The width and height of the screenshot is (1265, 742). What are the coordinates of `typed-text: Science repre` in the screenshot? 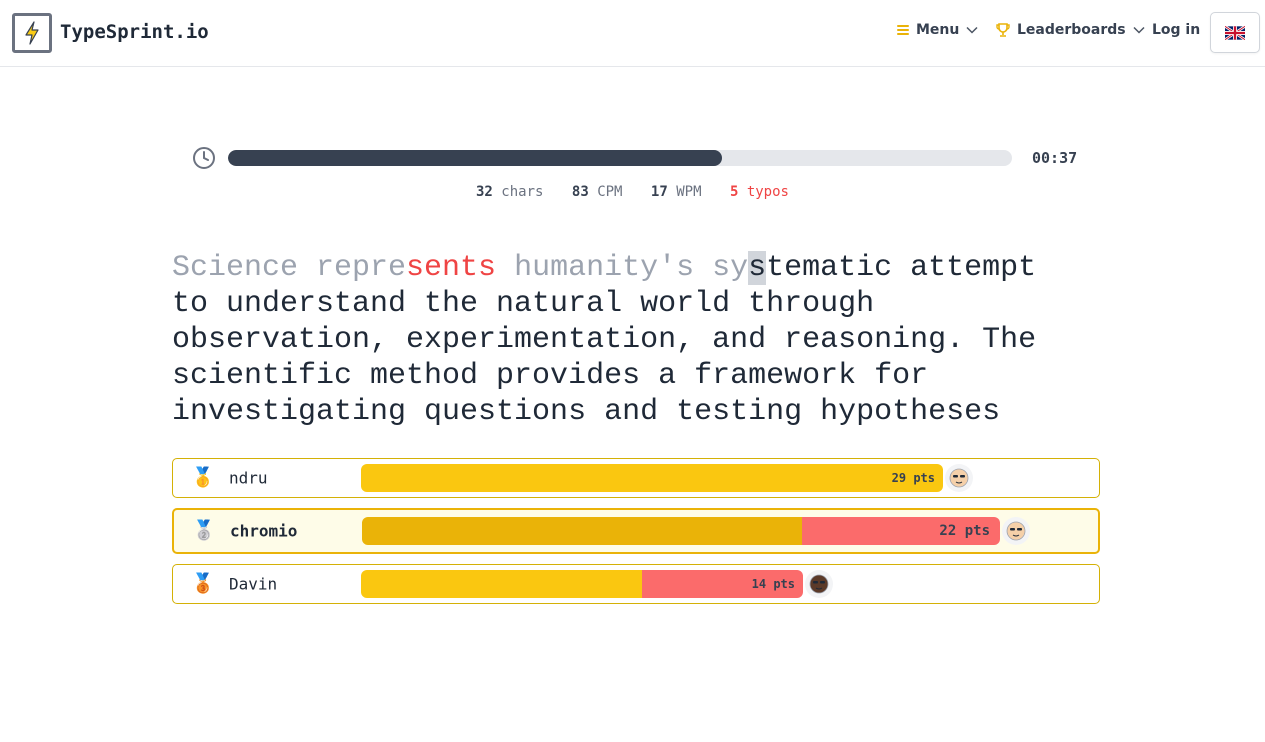 It's located at (289, 268).